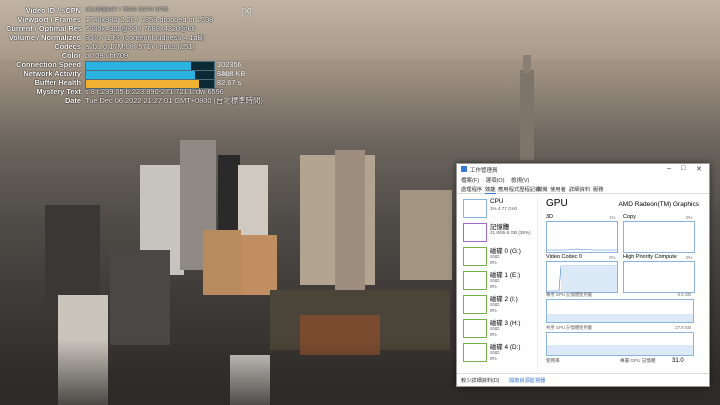 Image resolution: width=720 pixels, height=405 pixels. What do you see at coordinates (582, 237) in the screenshot?
I see `graph-3d` at bounding box center [582, 237].